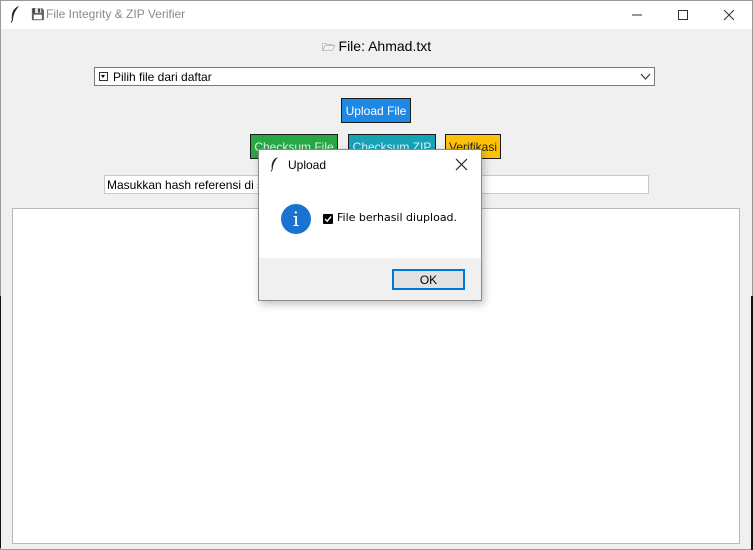 The image size is (753, 550). I want to click on maximize-icon, so click(683, 15).